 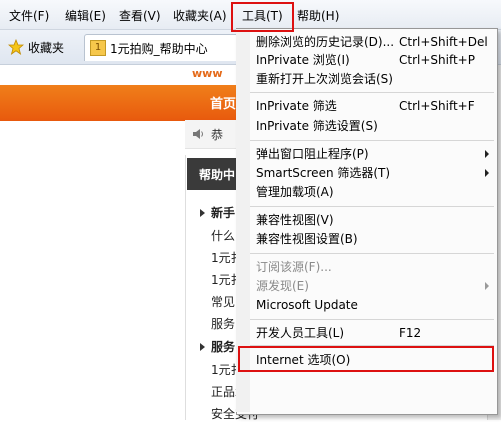 What do you see at coordinates (324, 79) in the screenshot?
I see `menu-item-reopen-session: 重新打开上次浏览会话(S)` at bounding box center [324, 79].